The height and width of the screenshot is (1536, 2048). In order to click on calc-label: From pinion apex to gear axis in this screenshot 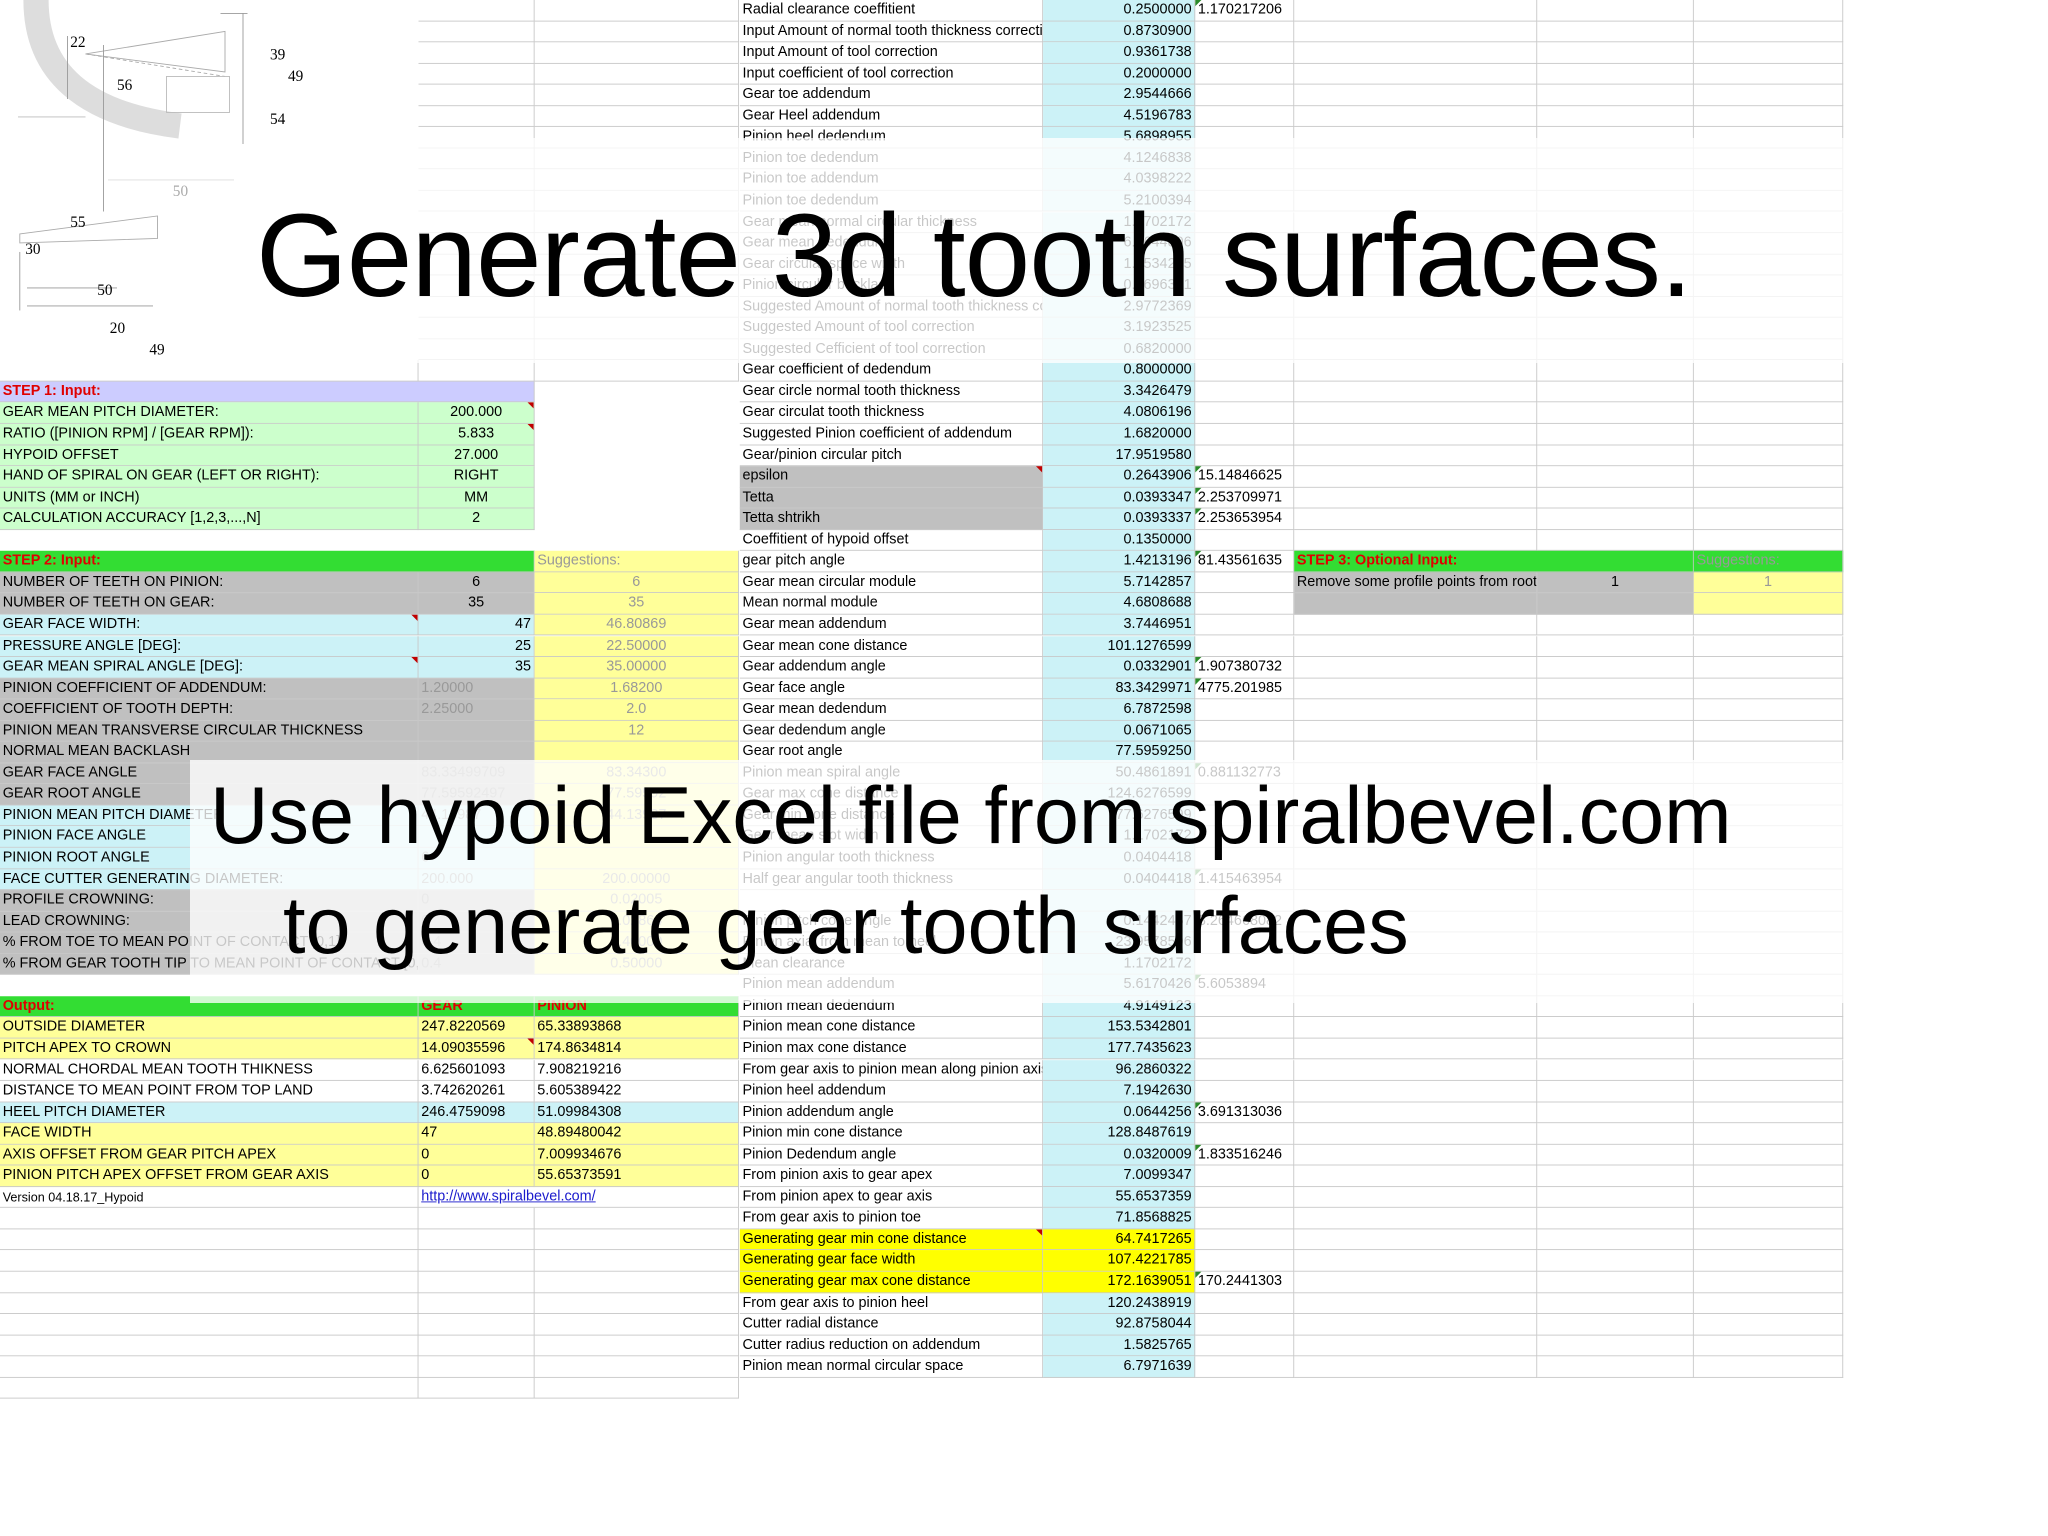, I will do `click(891, 1197)`.